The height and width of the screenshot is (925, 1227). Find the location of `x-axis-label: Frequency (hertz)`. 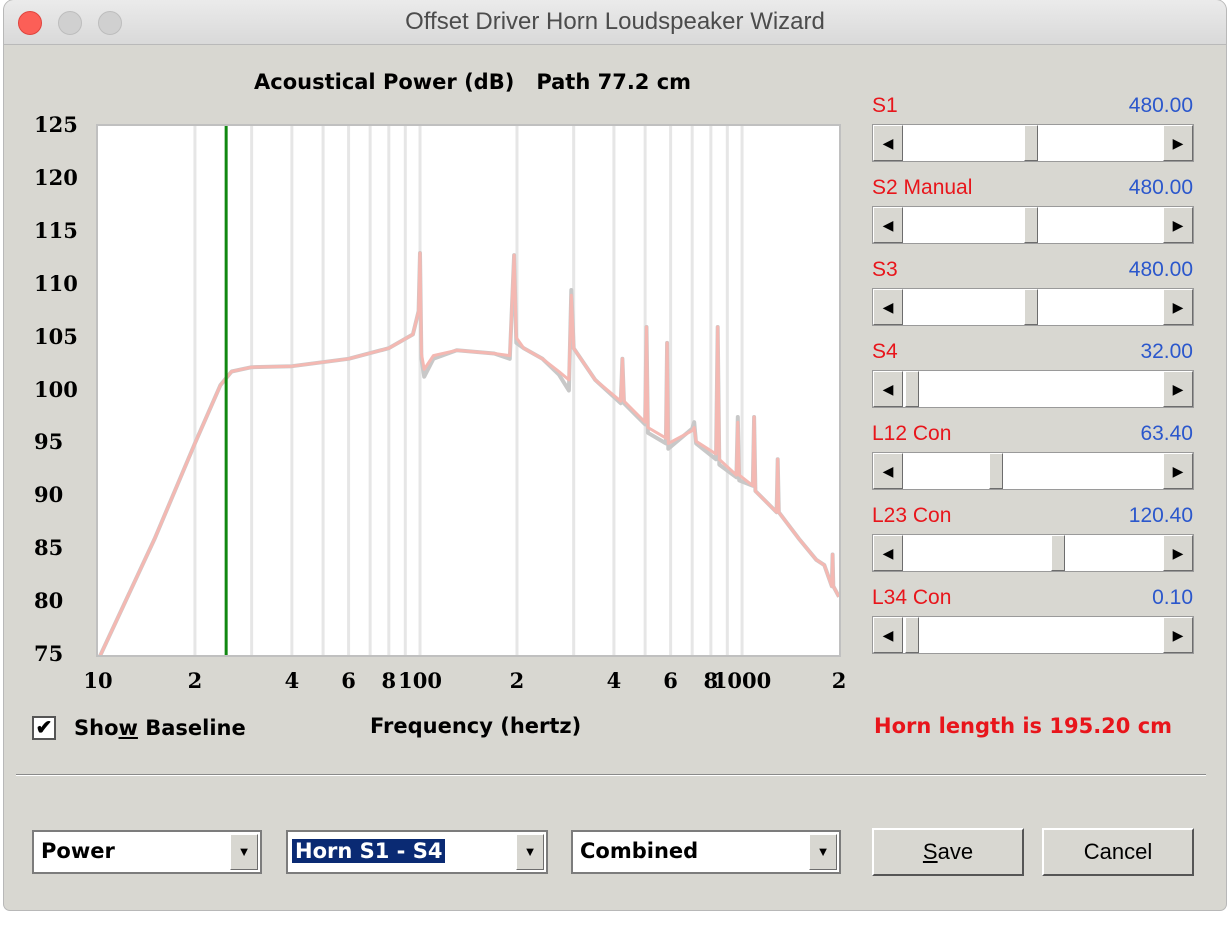

x-axis-label: Frequency (hertz) is located at coordinates (476, 726).